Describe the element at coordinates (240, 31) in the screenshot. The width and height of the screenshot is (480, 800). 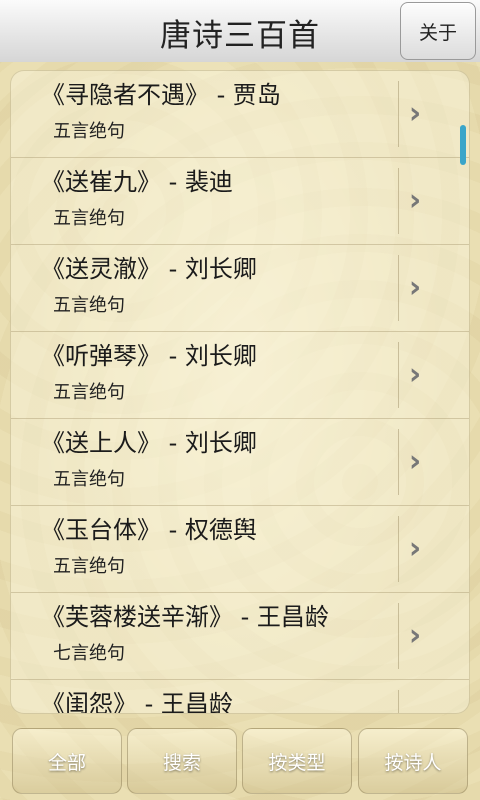
I see `title-bar: 唐诗三百首 关于` at that location.